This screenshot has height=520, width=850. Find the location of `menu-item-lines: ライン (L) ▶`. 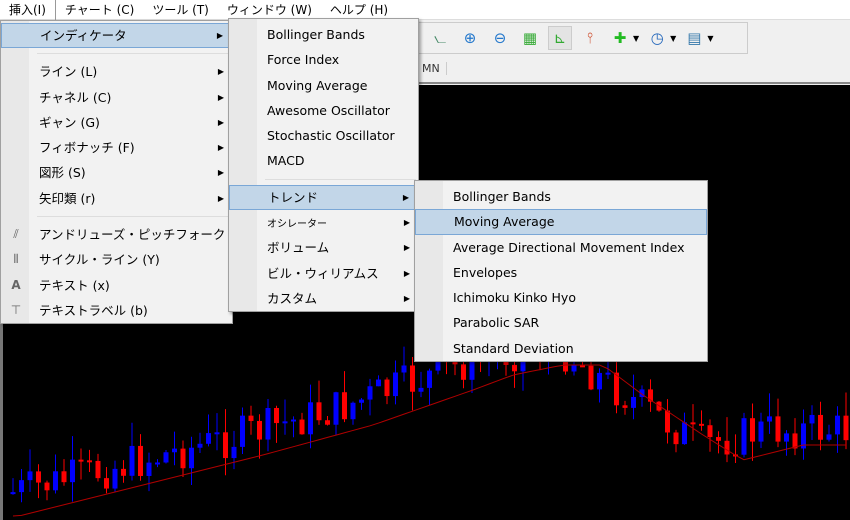

menu-item-lines: ライン (L) ▶ is located at coordinates (116, 71).